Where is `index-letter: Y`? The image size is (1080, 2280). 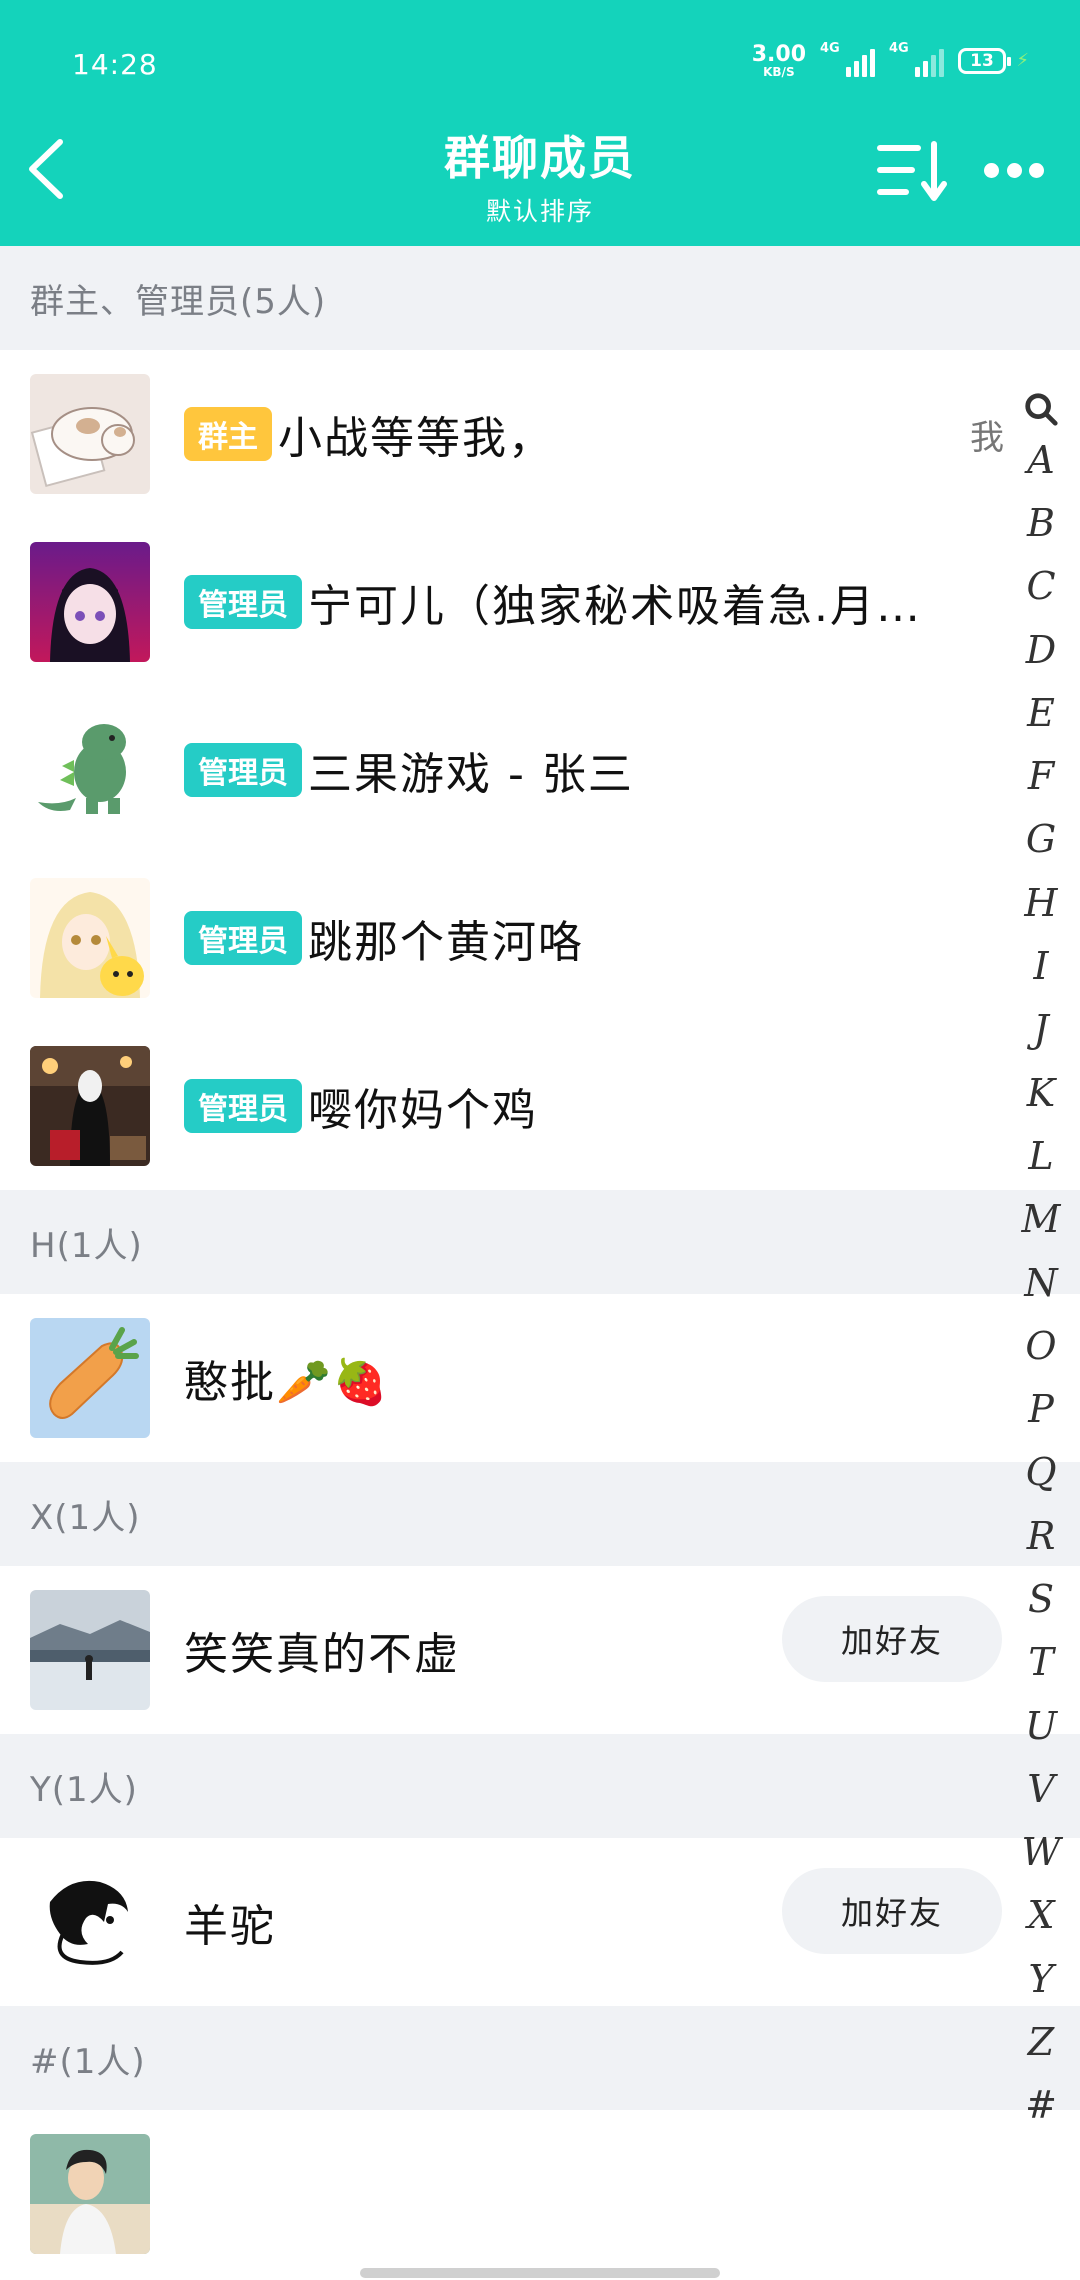 index-letter: Y is located at coordinates (1040, 1978).